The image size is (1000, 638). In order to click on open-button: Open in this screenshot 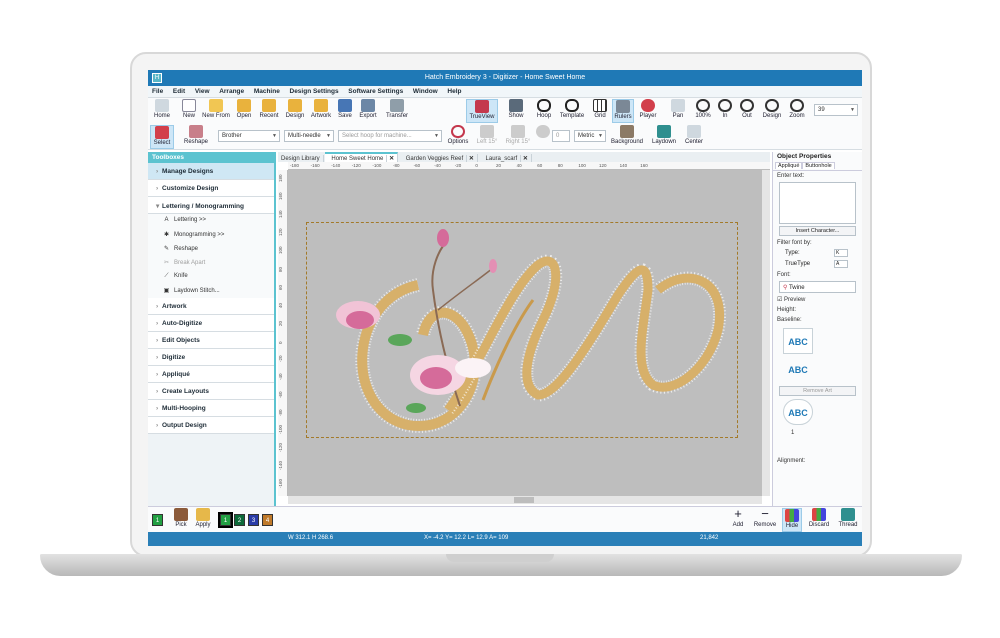, I will do `click(244, 111)`.